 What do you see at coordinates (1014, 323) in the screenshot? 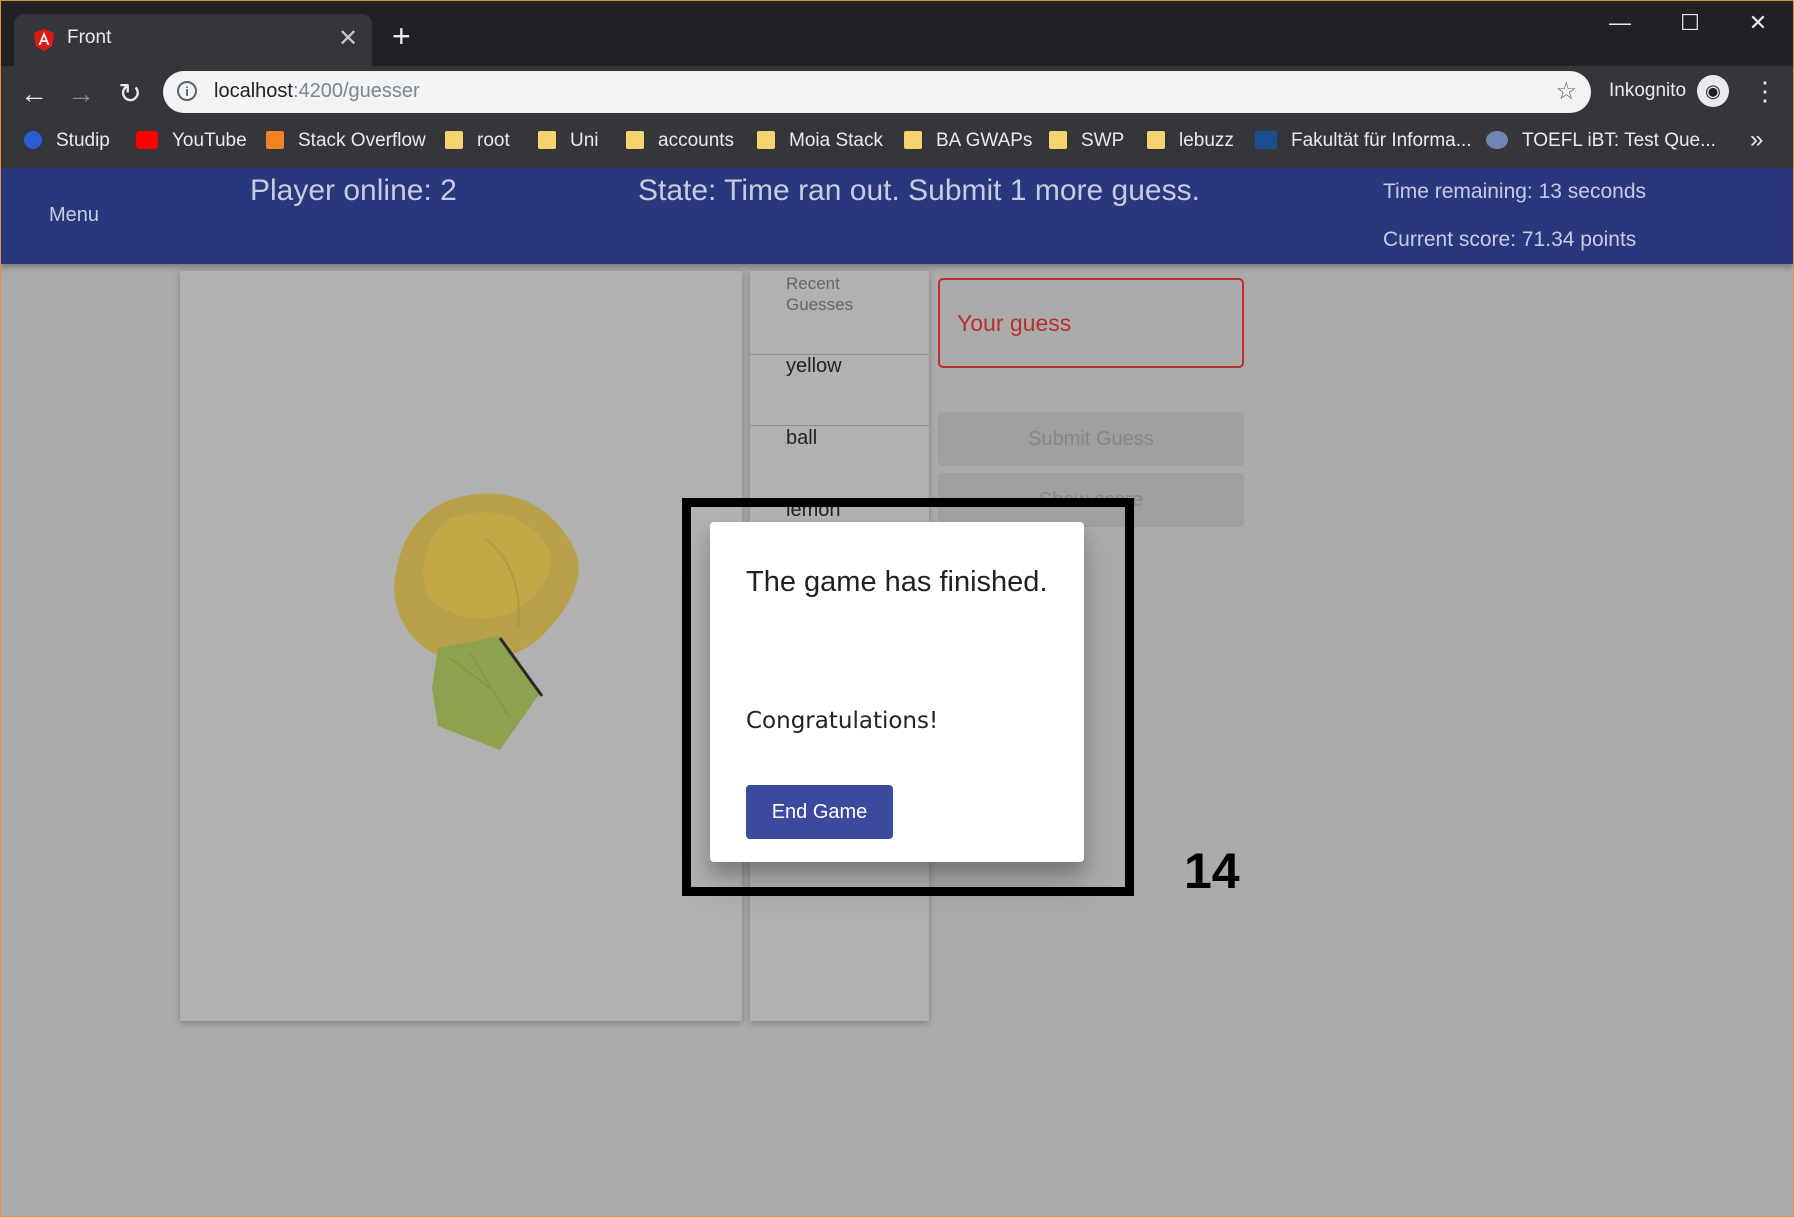
I see `guess-placeholder: Your guess` at bounding box center [1014, 323].